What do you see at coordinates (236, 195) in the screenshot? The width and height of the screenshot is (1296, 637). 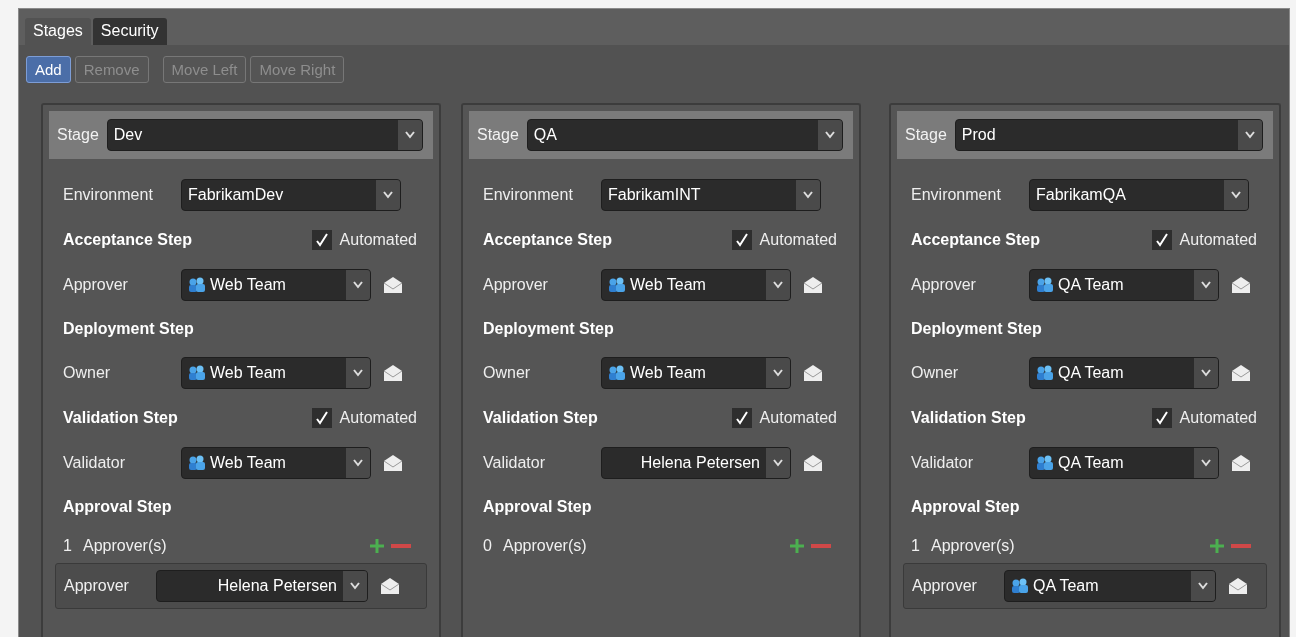 I see `dropdown-value: FabrikamDev` at bounding box center [236, 195].